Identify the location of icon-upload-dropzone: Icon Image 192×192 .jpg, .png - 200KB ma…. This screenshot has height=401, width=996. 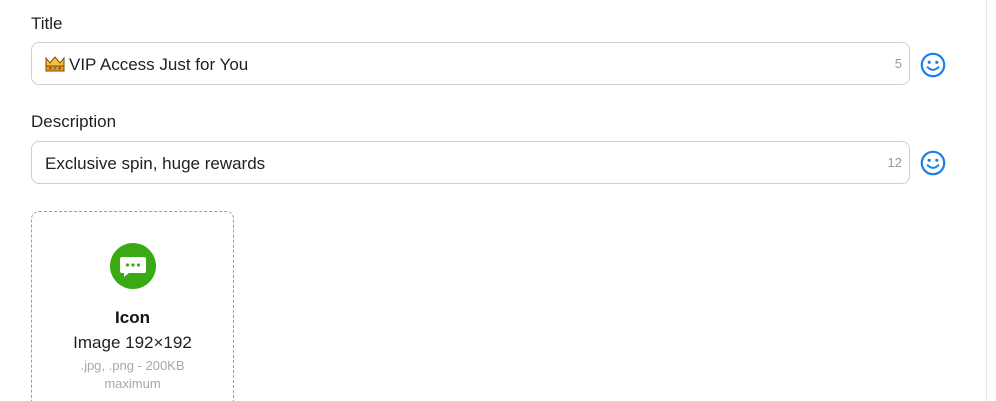
(132, 306).